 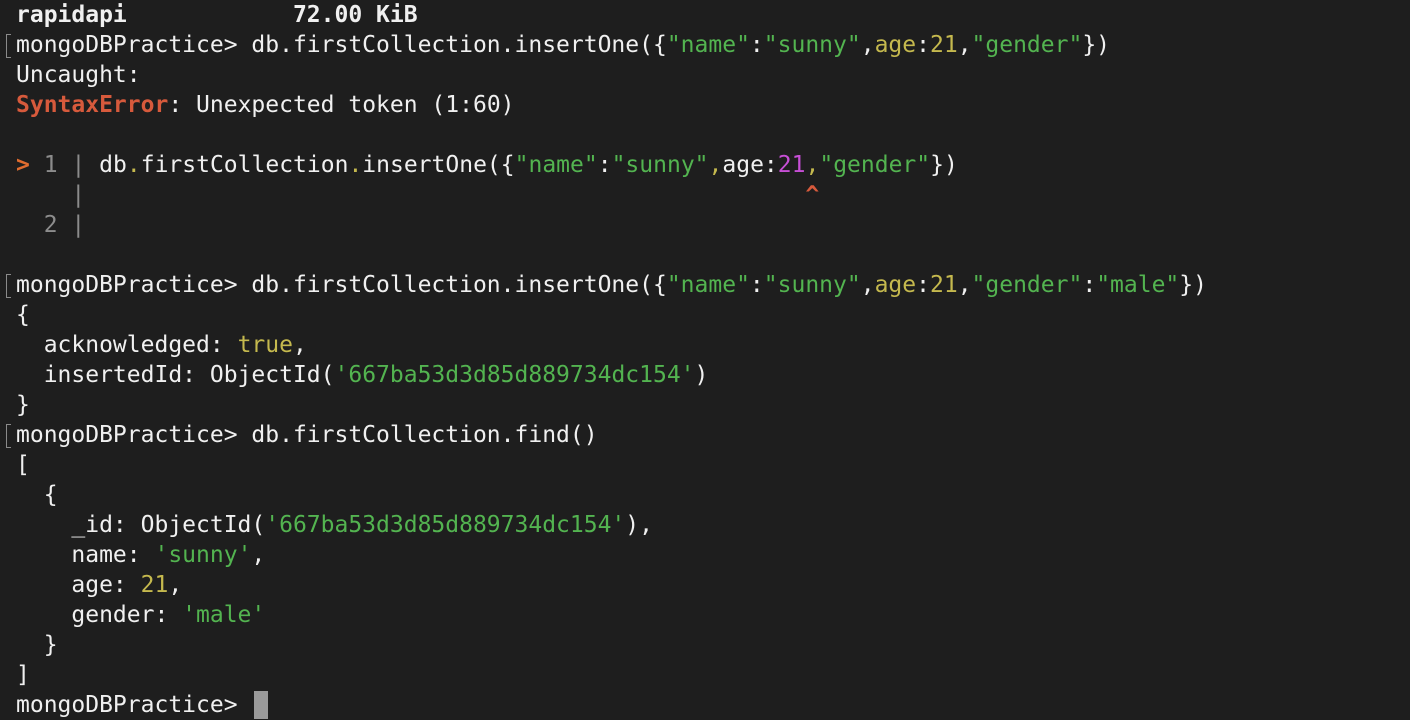 I want to click on error-type: SyntaxError, so click(x=92, y=105).